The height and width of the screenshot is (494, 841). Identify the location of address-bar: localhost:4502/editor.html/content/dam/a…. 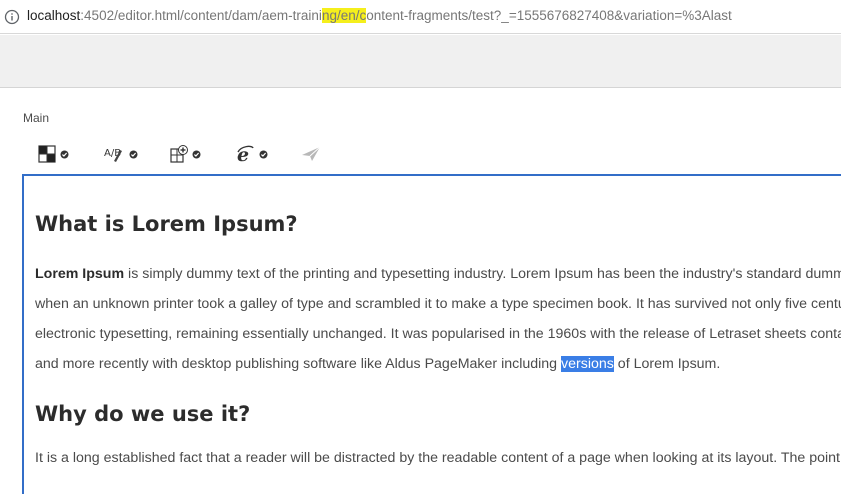
(420, 17).